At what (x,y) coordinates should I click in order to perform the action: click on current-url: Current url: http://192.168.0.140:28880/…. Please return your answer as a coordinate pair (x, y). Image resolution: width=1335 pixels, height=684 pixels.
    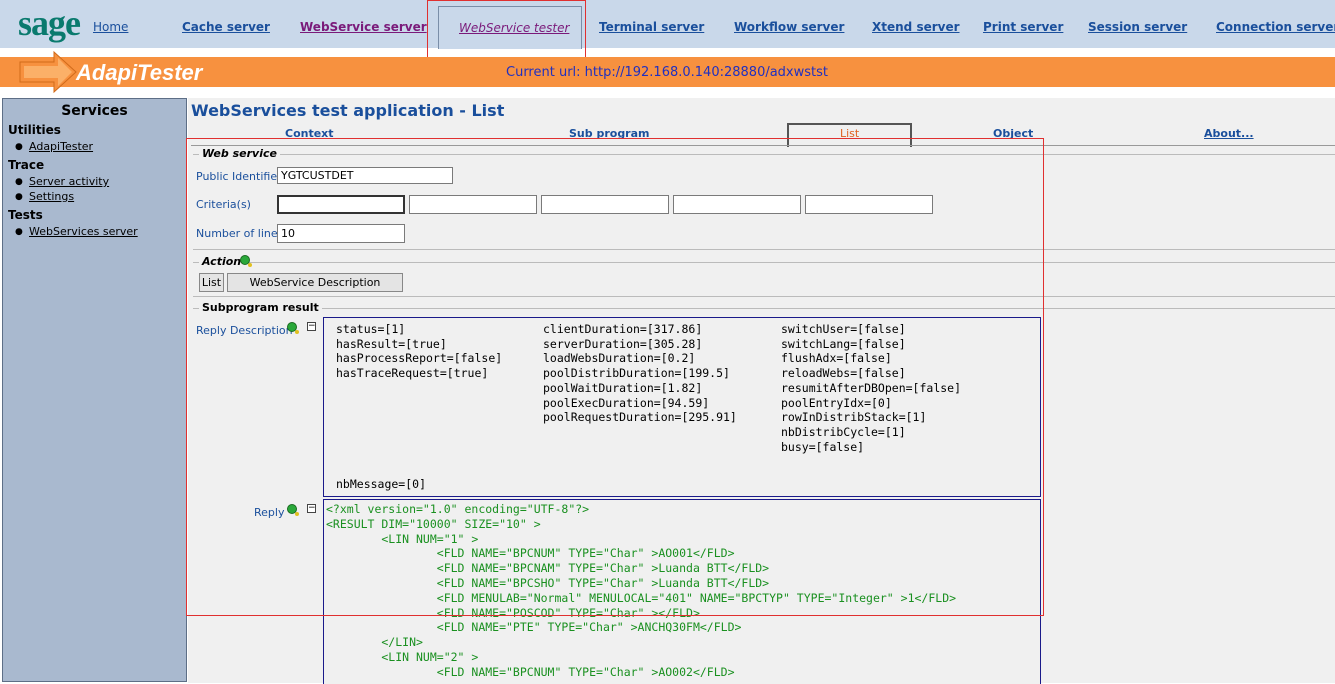
    Looking at the image, I should click on (667, 72).